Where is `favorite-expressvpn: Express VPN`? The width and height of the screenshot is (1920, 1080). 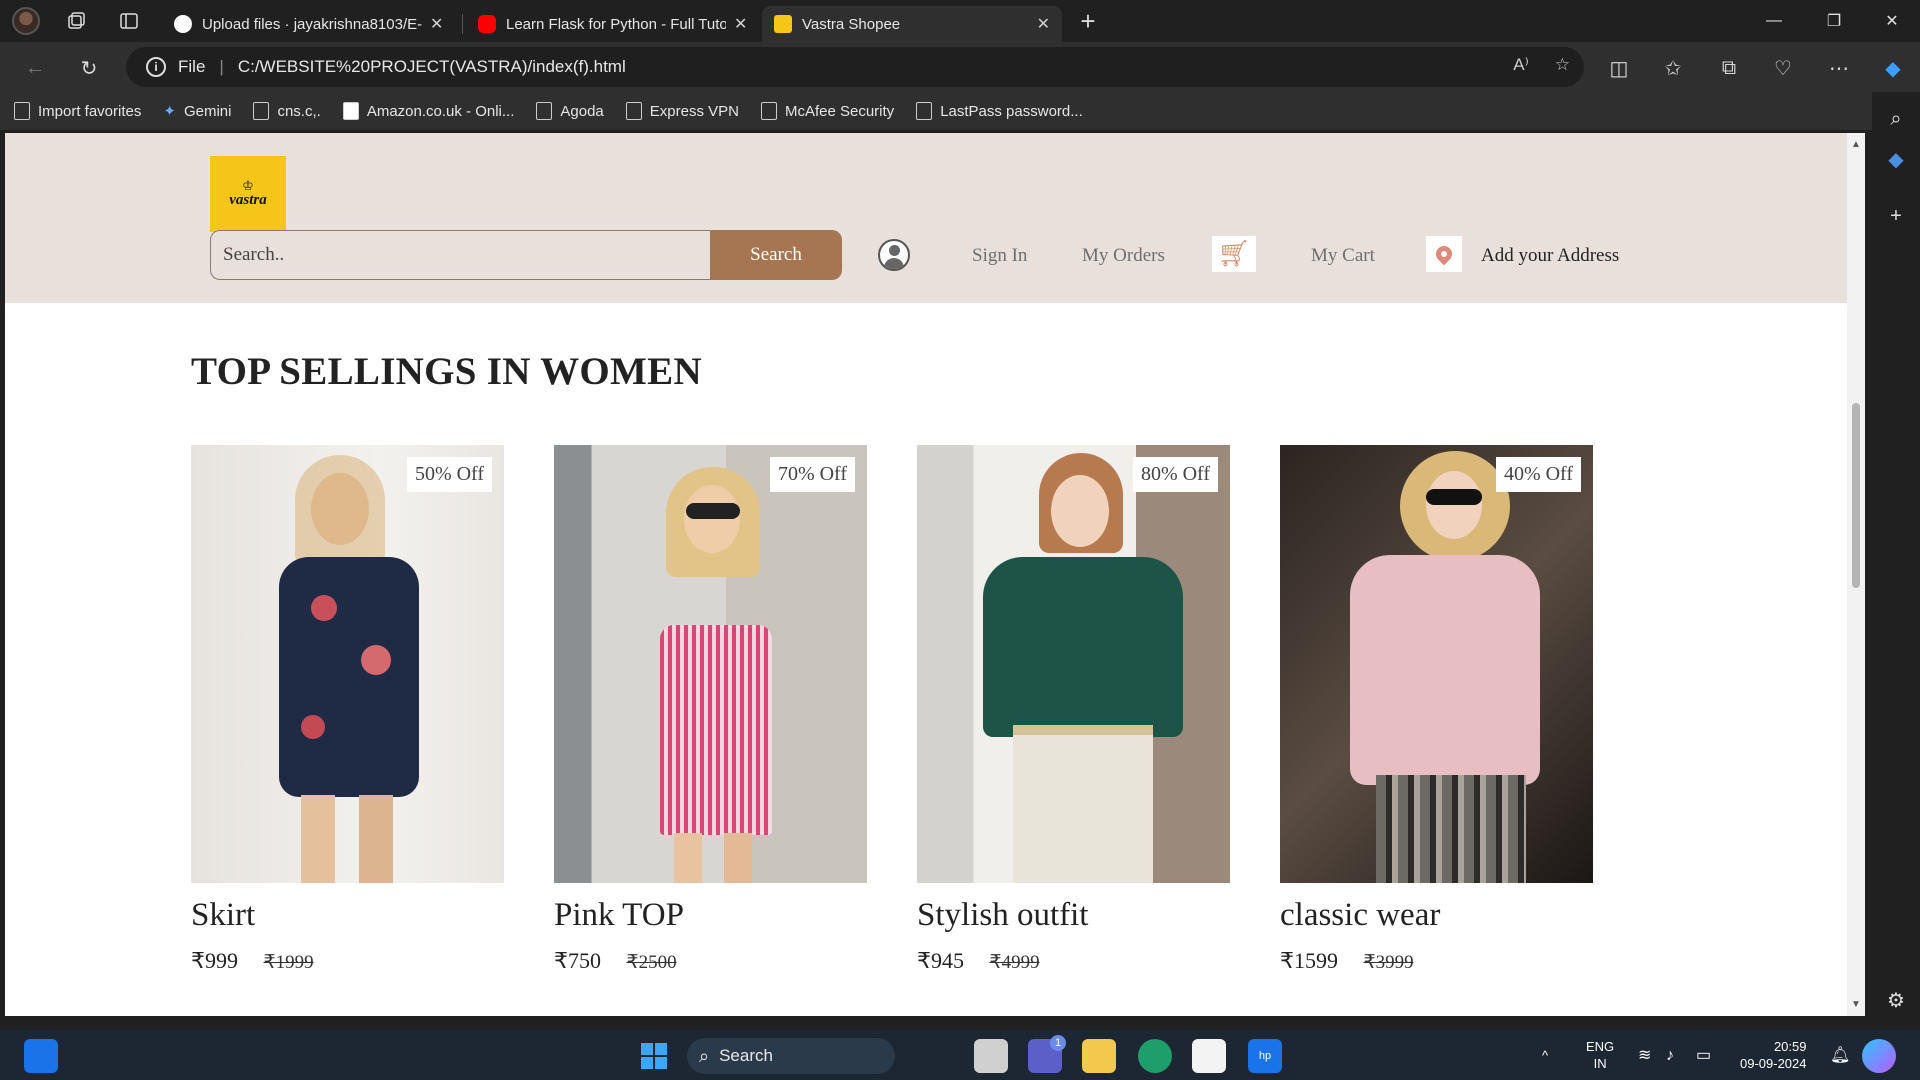
favorite-expressvpn: Express VPN is located at coordinates (682, 111).